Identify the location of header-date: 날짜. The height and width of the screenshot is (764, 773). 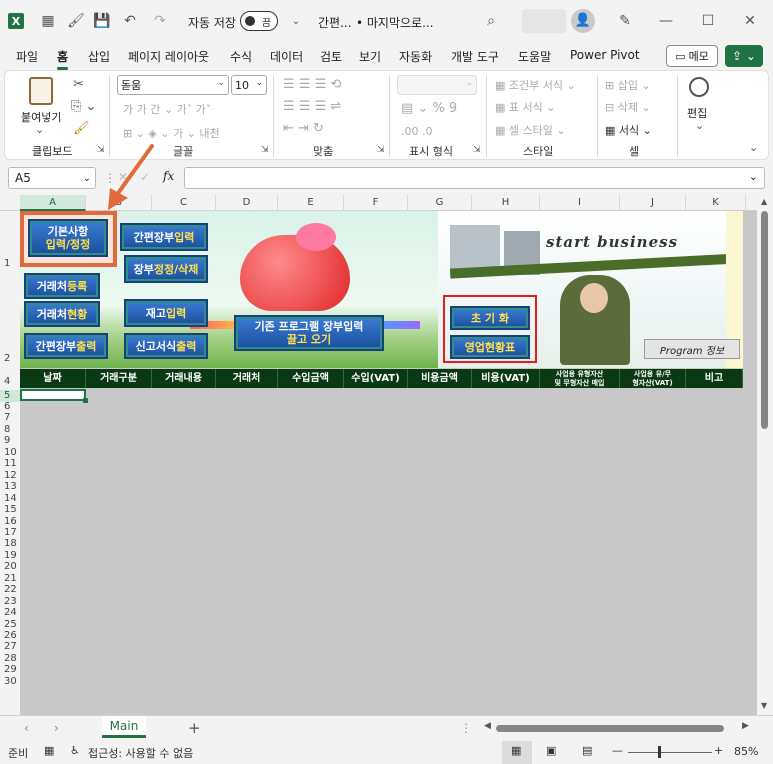
(53, 378).